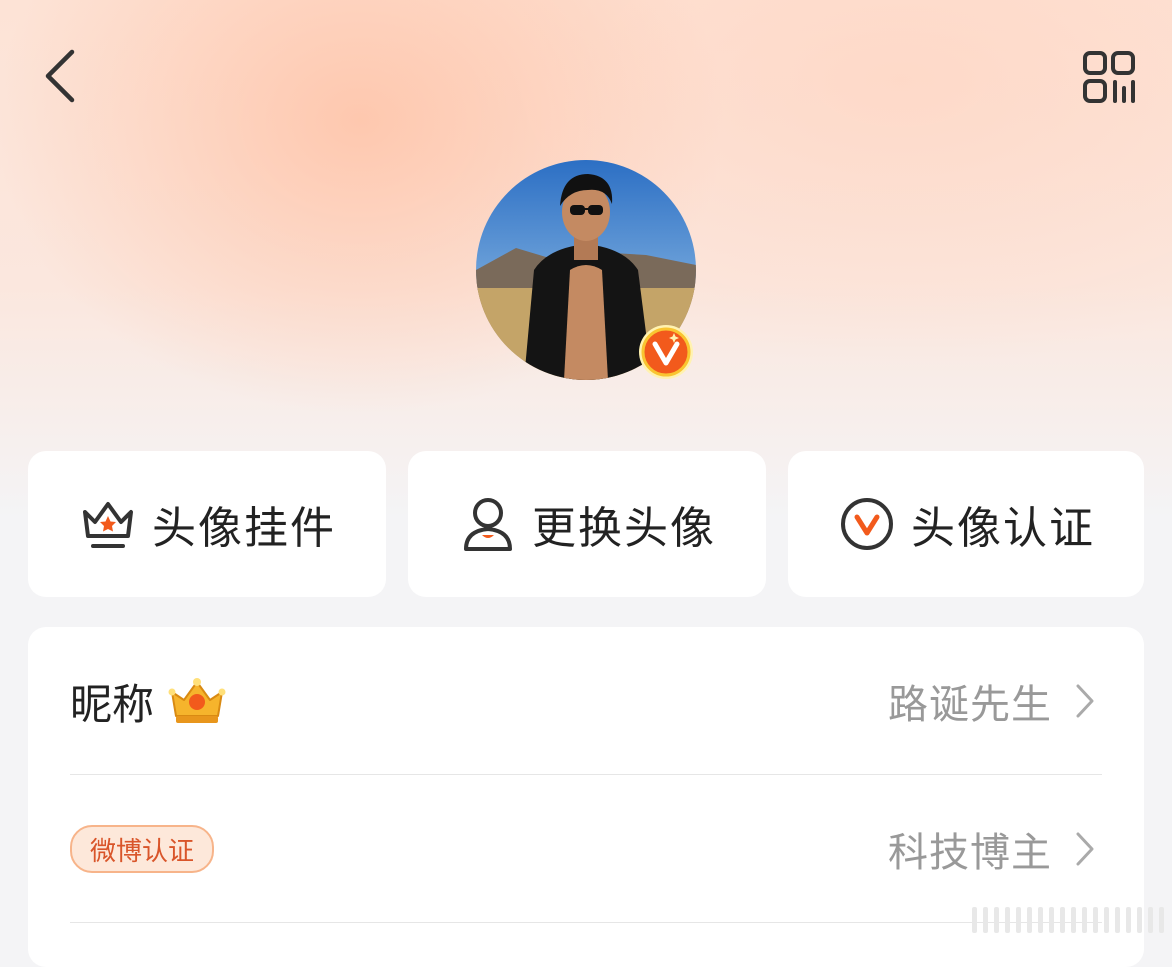 This screenshot has height=967, width=1172. I want to click on verification-value: 科技博主, so click(970, 853).